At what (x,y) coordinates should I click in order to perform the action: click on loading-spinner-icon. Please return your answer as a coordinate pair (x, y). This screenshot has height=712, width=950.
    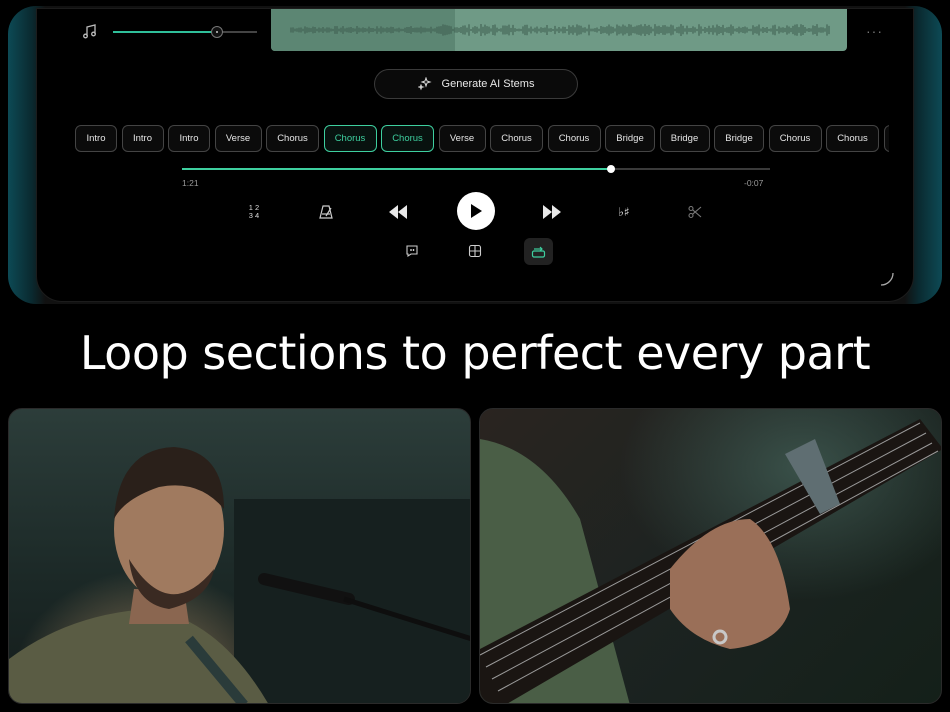
    Looking at the image, I should click on (887, 279).